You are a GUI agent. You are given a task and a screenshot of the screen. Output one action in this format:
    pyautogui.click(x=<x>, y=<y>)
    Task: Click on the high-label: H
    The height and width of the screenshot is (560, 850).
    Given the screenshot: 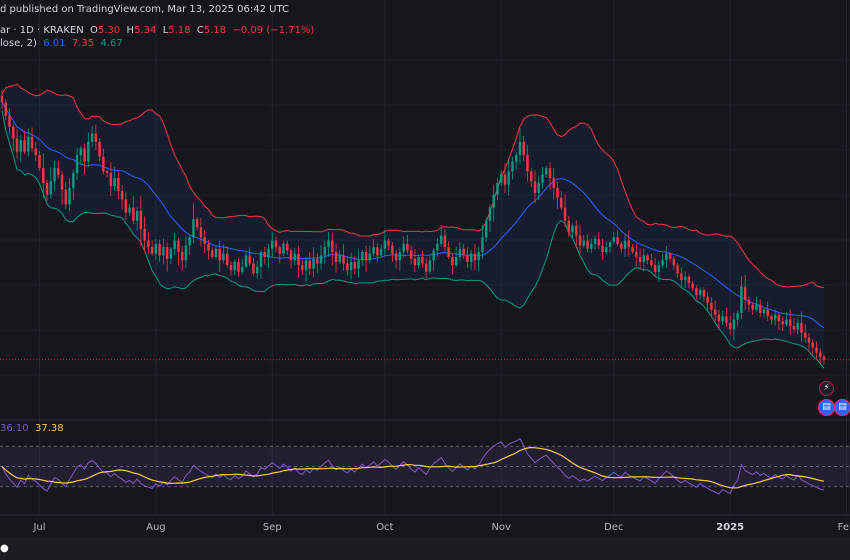 What is the action you would take?
    pyautogui.click(x=130, y=30)
    